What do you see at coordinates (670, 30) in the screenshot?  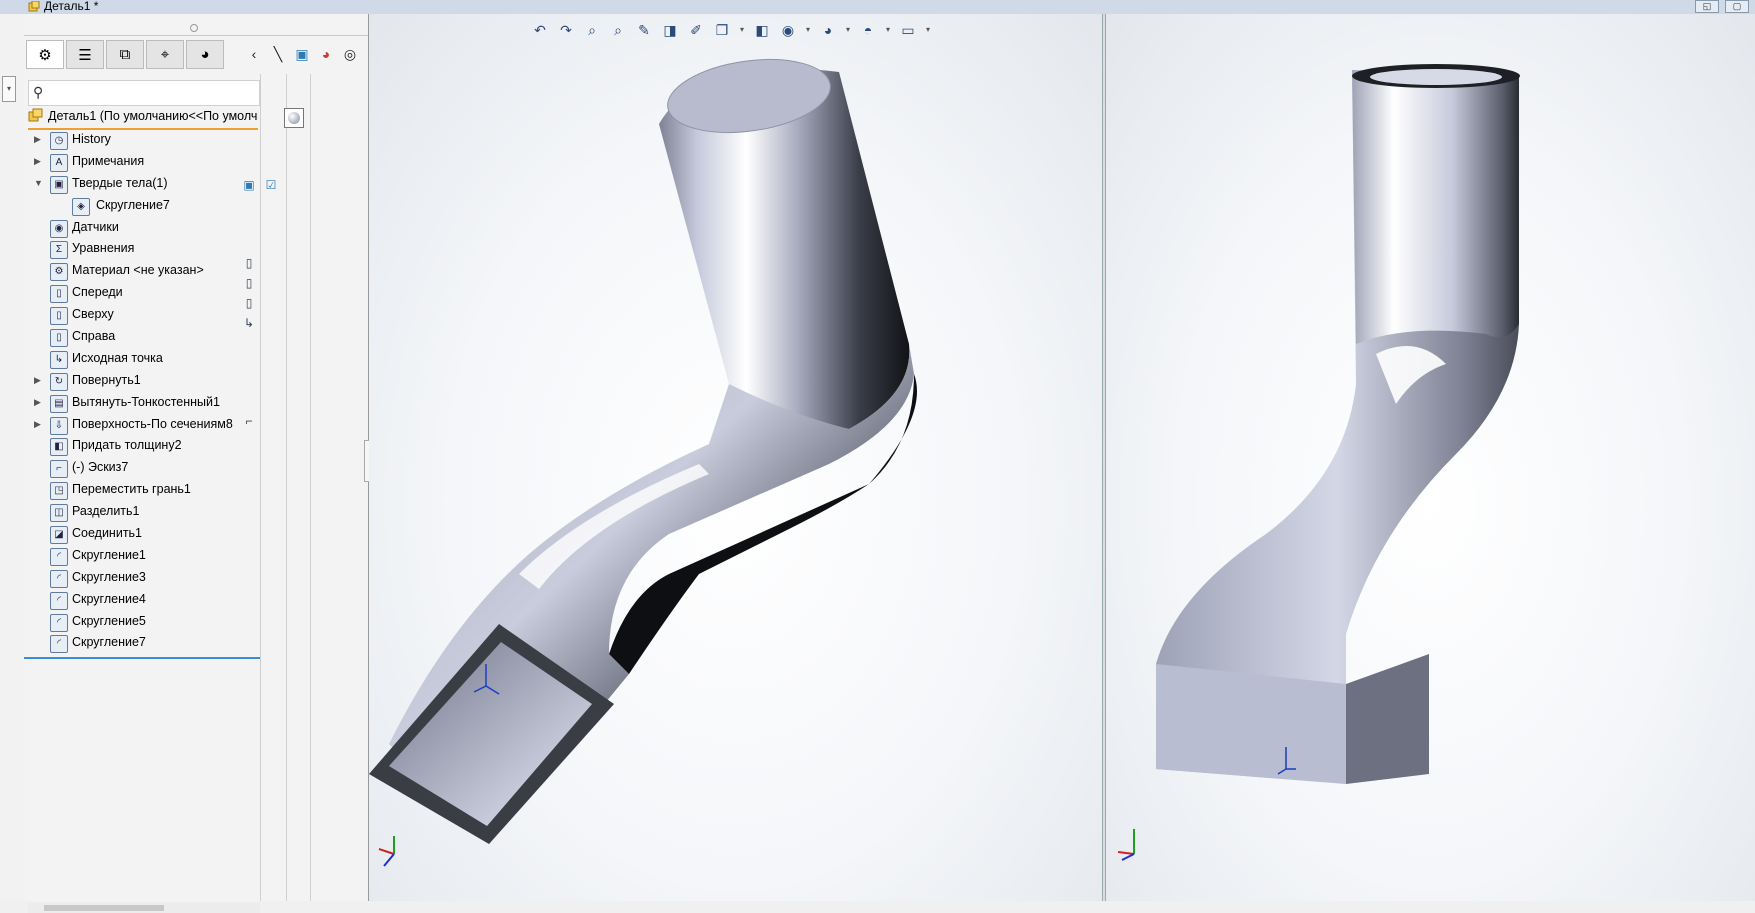 I see `section-view-icon: ◨` at bounding box center [670, 30].